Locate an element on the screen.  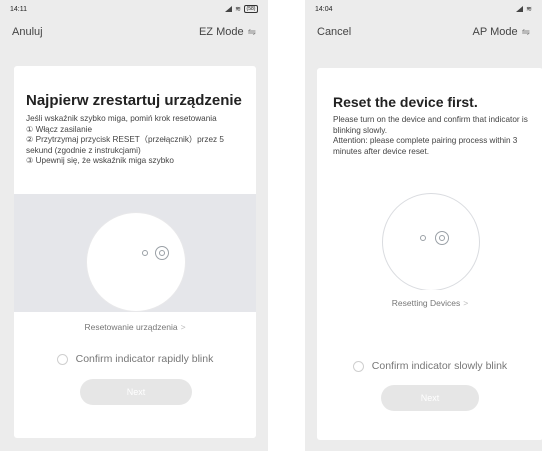
cancel-button: Anuluj is located at coordinates (27, 32).